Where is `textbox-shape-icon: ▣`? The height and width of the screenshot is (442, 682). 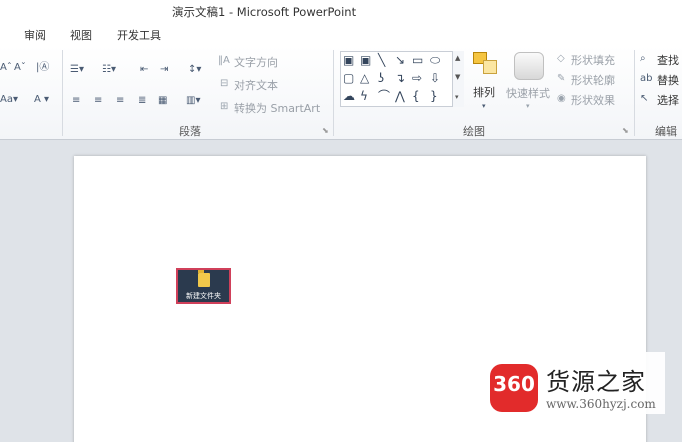 textbox-shape-icon: ▣ is located at coordinates (348, 60).